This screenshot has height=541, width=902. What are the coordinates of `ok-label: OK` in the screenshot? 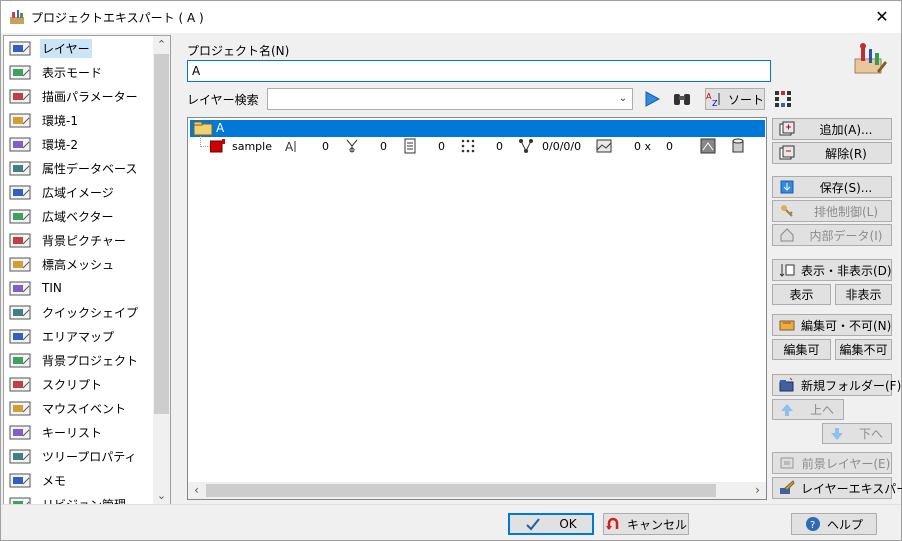 It's located at (568, 524).